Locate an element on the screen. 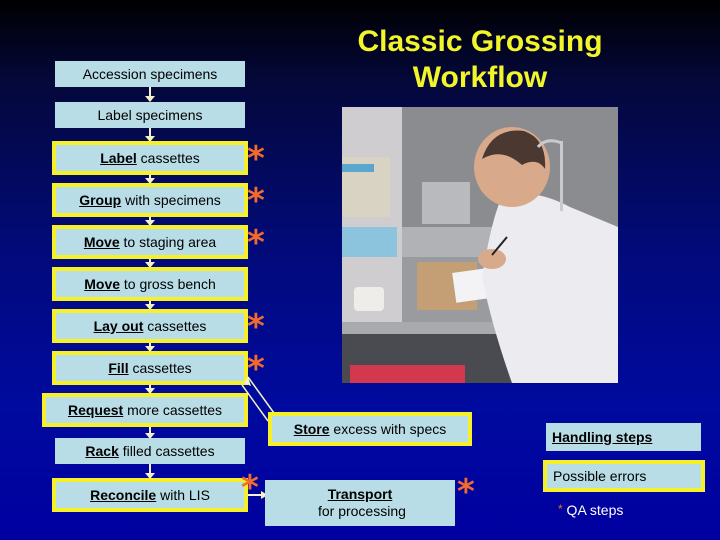 This screenshot has height=540, width=720. legend-possible-errors: Possible errors is located at coordinates (624, 476).